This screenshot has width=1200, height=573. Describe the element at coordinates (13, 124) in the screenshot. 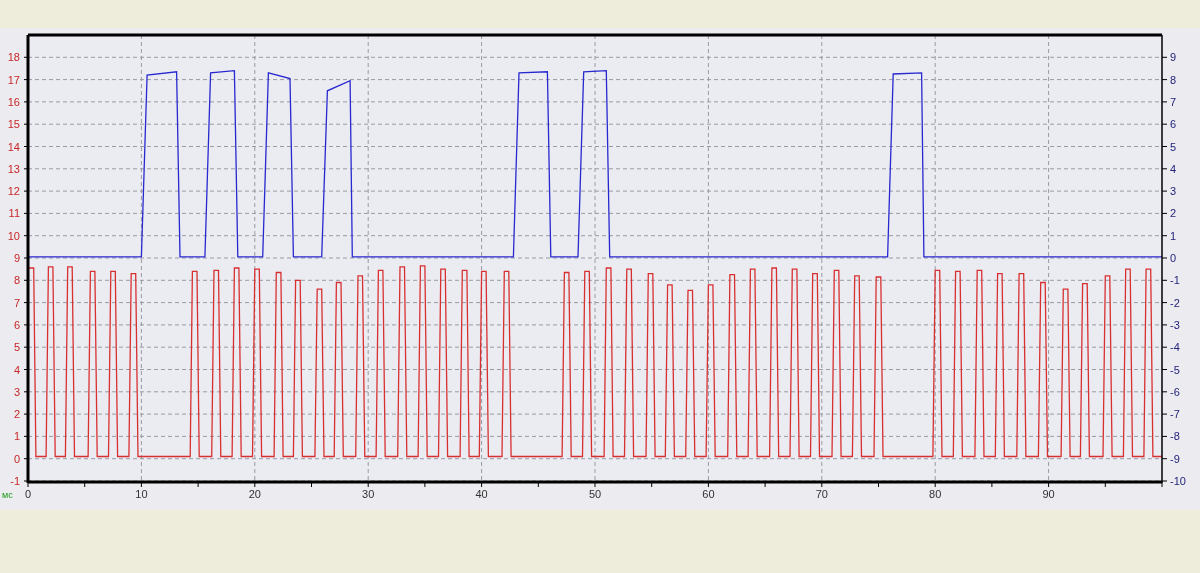

I see `tick-label: 15` at that location.